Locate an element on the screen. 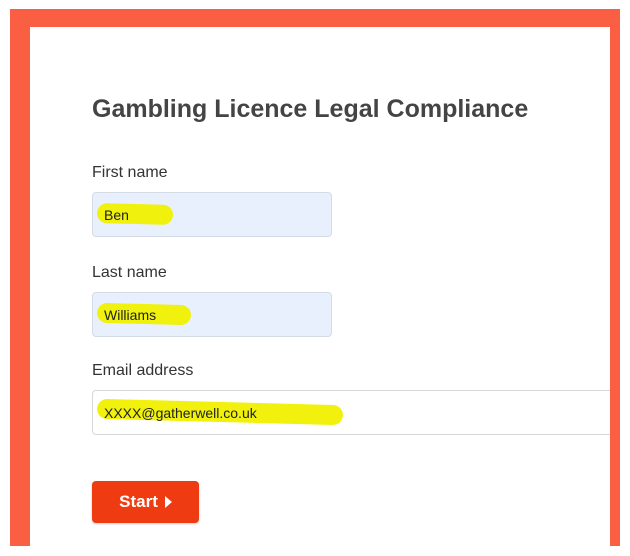  last-name-value: Williams is located at coordinates (130, 315).